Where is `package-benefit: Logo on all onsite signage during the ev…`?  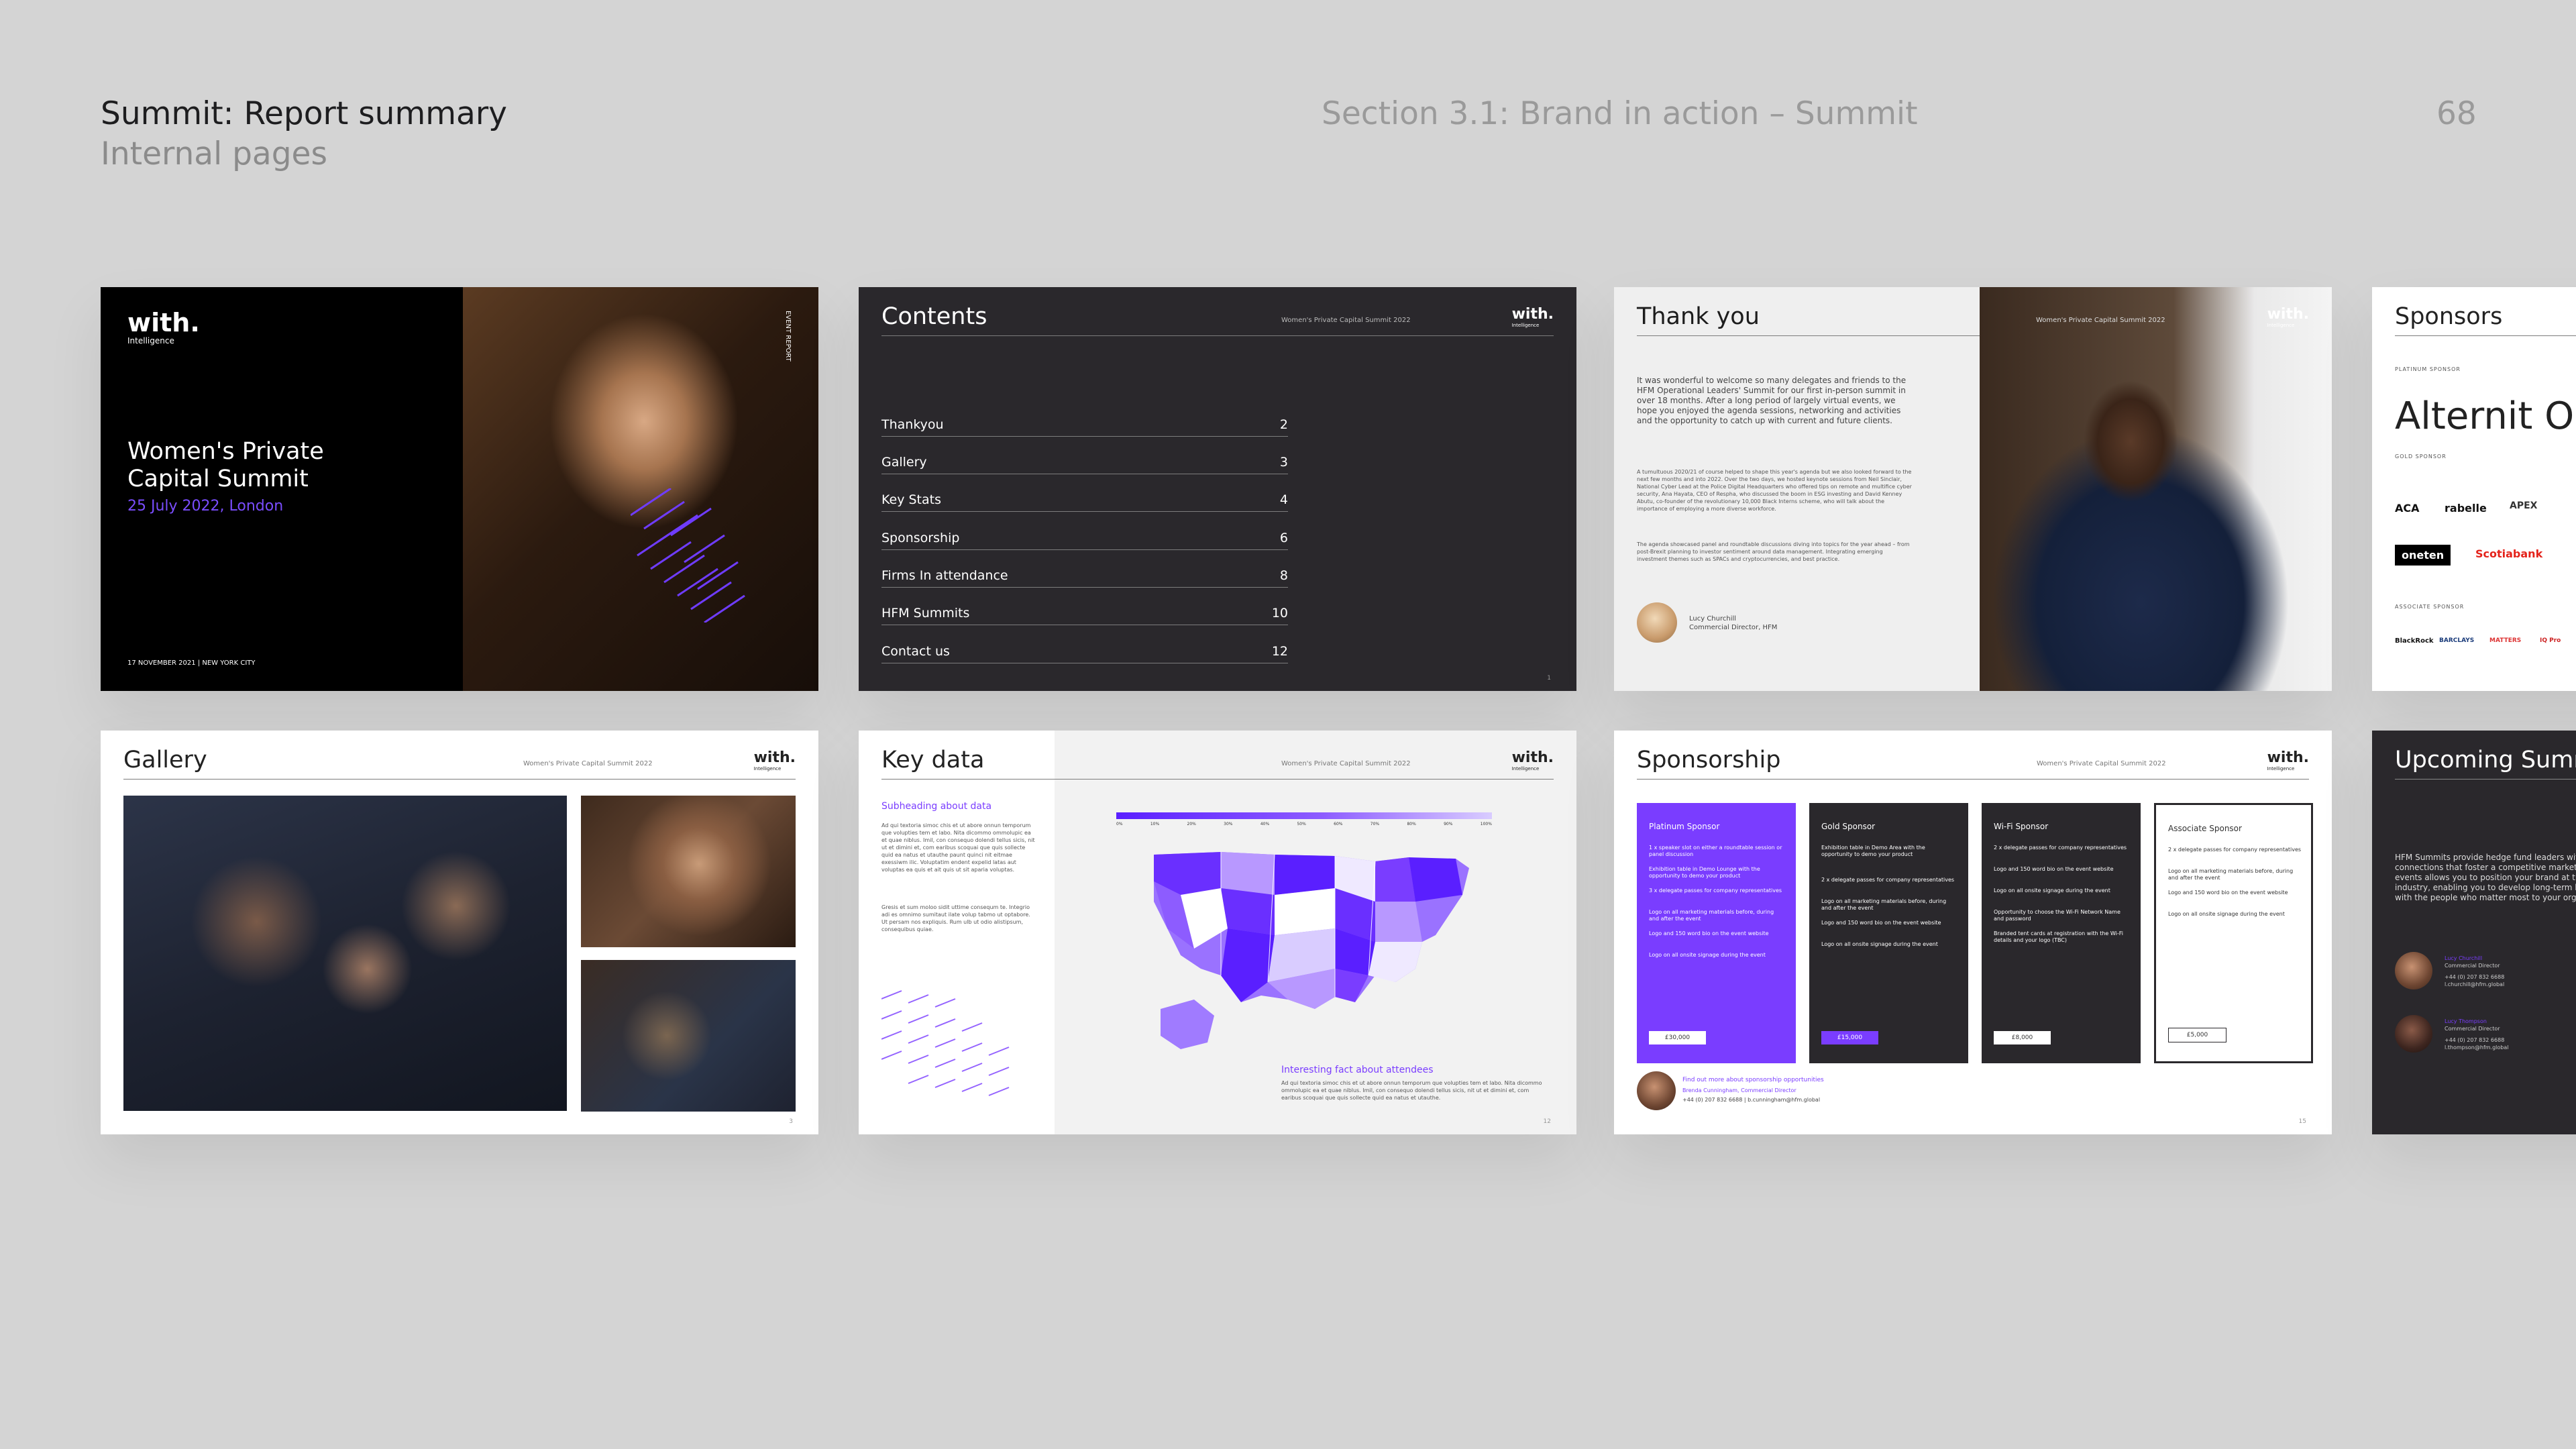 package-benefit: Logo on all onsite signage during the ev… is located at coordinates (1879, 944).